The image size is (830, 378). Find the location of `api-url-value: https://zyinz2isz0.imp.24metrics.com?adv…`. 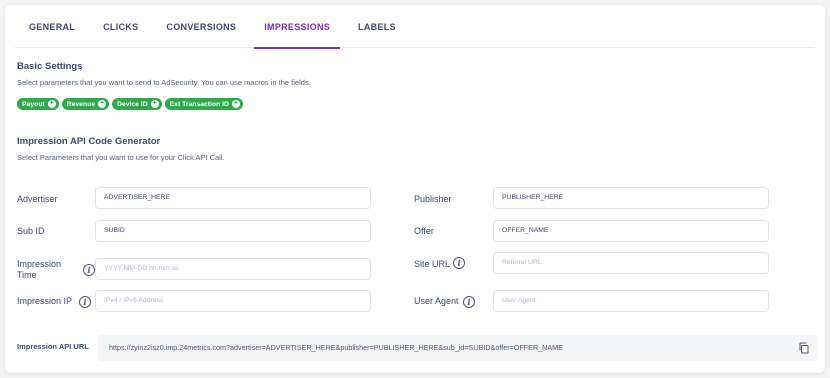

api-url-value: https://zyinz2isz0.imp.24metrics.com?adv… is located at coordinates (336, 347).